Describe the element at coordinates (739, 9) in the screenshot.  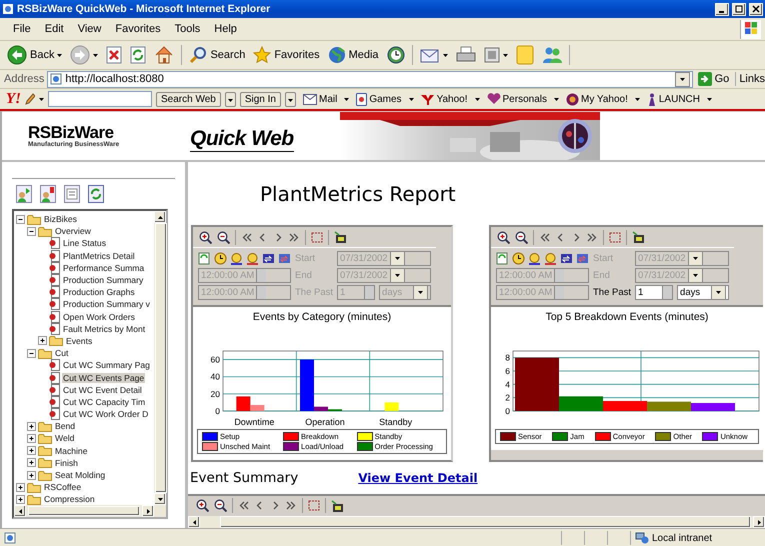
I see `maximize-button` at that location.